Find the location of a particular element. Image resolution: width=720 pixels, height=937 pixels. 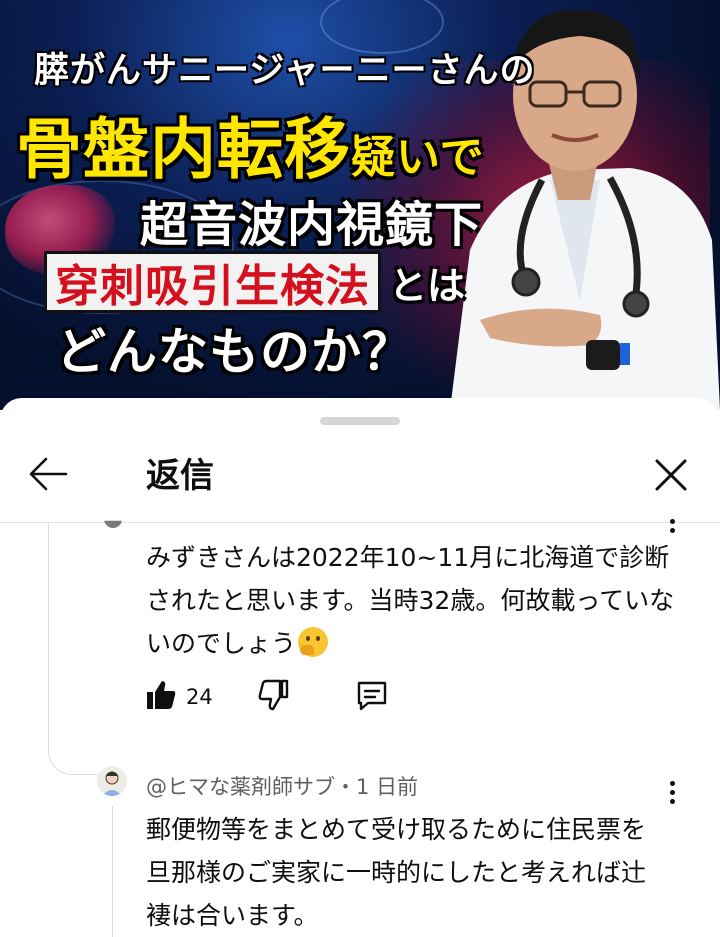

reply-author-meta: @ヒマな薬剤師サブ・1 日前 is located at coordinates (282, 786).